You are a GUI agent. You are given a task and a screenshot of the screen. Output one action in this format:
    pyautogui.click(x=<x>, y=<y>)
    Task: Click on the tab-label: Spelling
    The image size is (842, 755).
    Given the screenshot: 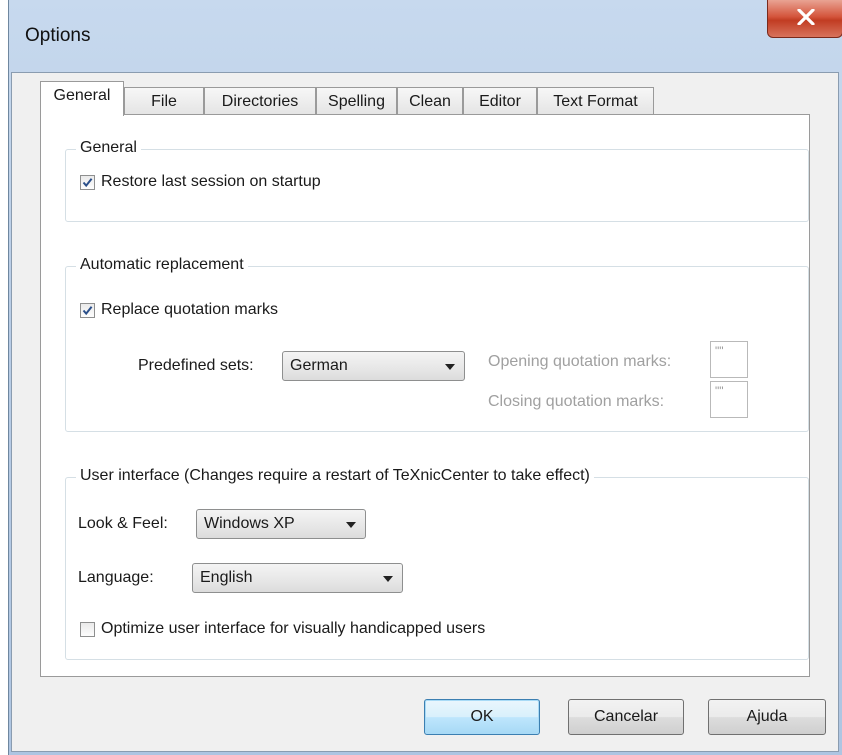 What is the action you would take?
    pyautogui.click(x=356, y=101)
    